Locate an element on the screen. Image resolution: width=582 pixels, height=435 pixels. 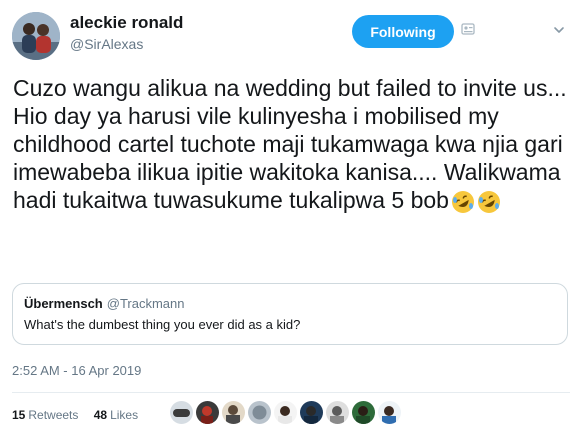
likes-stat: 48 Likes is located at coordinates (116, 415).